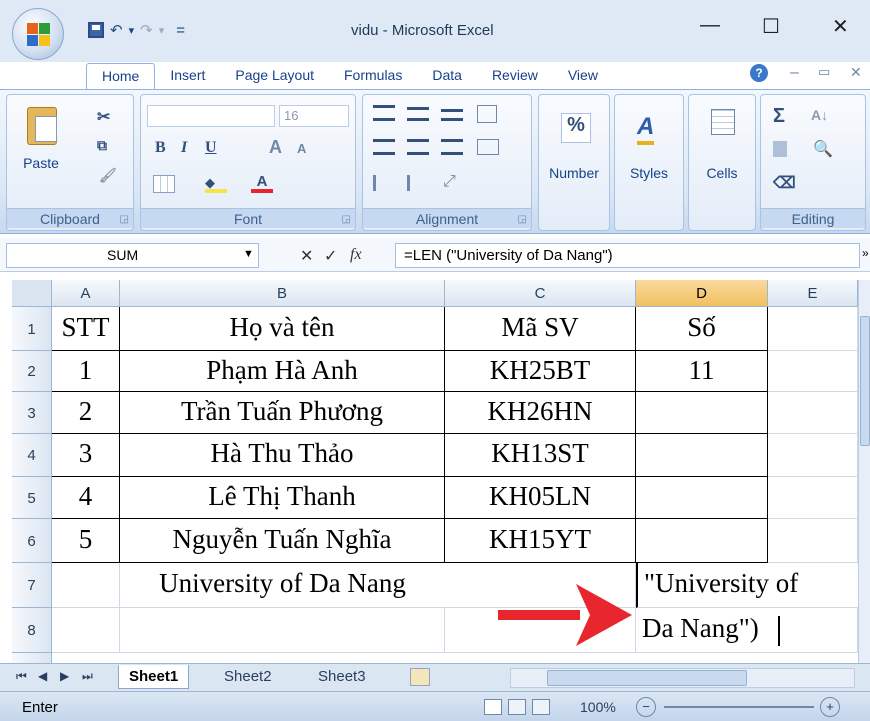  Describe the element at coordinates (722, 173) in the screenshot. I see `cells-button: Cells` at that location.